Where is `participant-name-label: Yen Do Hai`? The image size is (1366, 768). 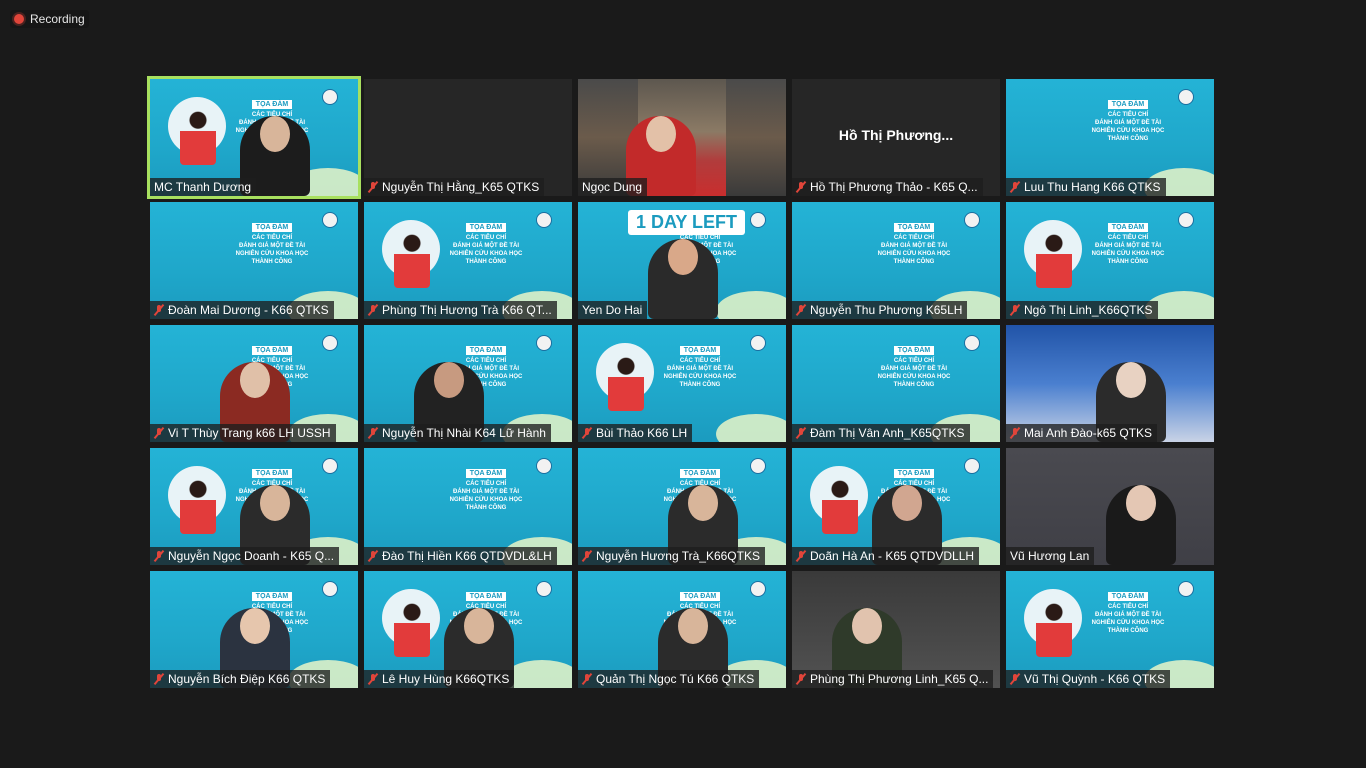
participant-name-label: Yen Do Hai is located at coordinates (613, 310).